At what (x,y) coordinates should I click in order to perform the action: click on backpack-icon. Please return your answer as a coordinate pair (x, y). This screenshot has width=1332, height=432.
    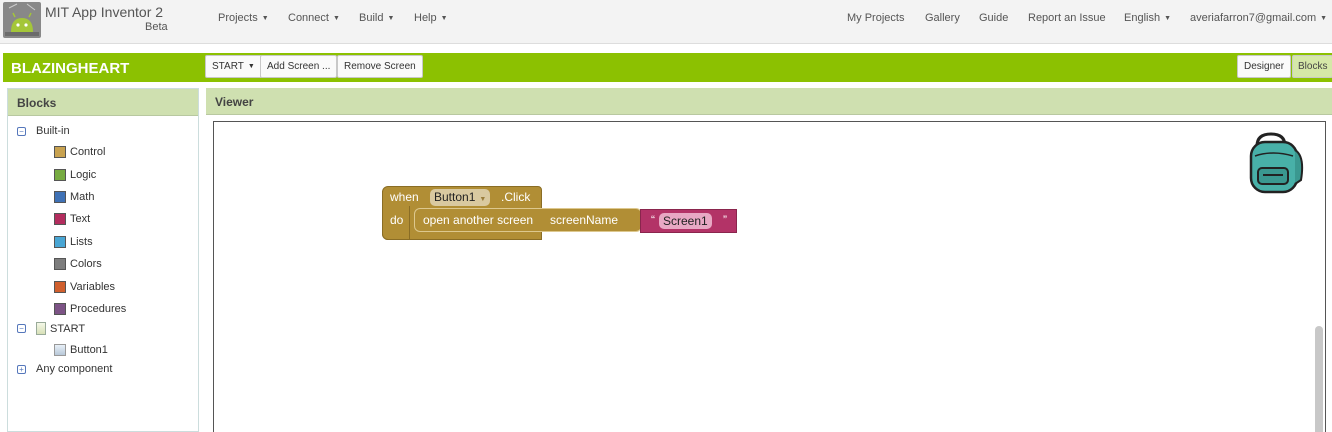
    Looking at the image, I should click on (1274, 164).